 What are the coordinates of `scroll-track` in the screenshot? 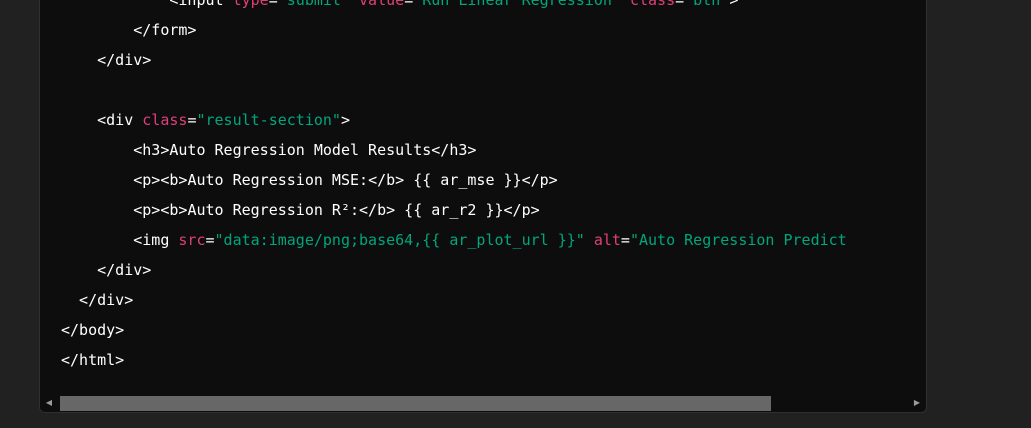 It's located at (483, 403).